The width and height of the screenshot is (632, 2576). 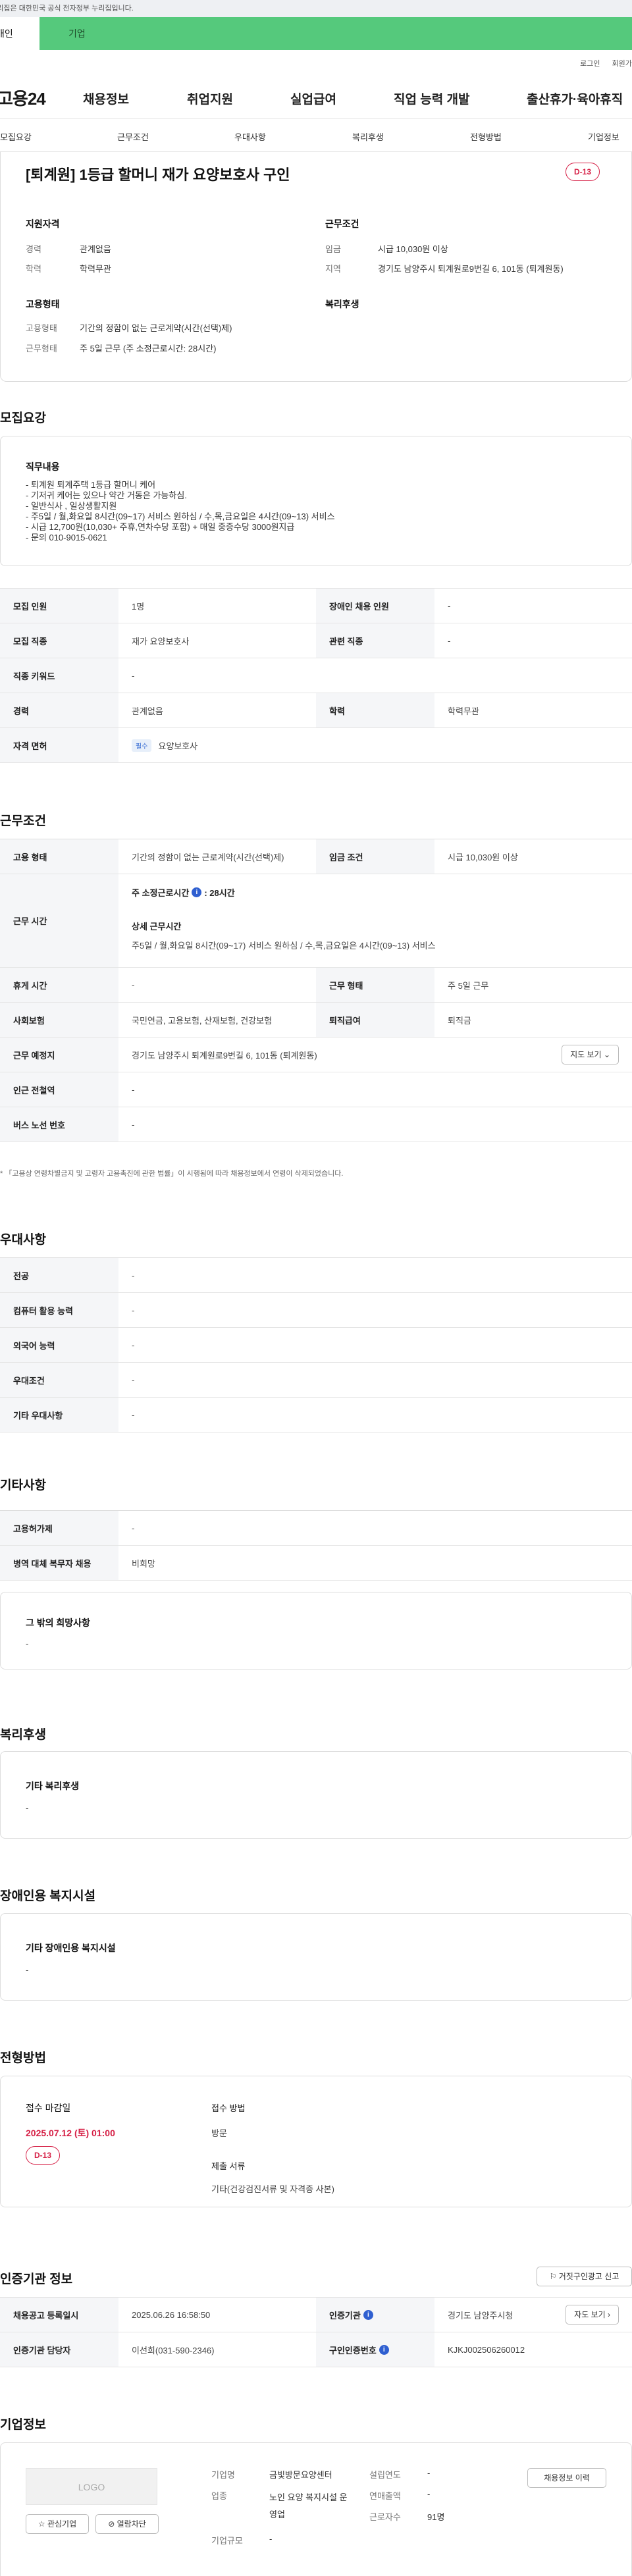 I want to click on report-fake-ad-button: ⚐ 거짓구인광고 신고, so click(x=584, y=2276).